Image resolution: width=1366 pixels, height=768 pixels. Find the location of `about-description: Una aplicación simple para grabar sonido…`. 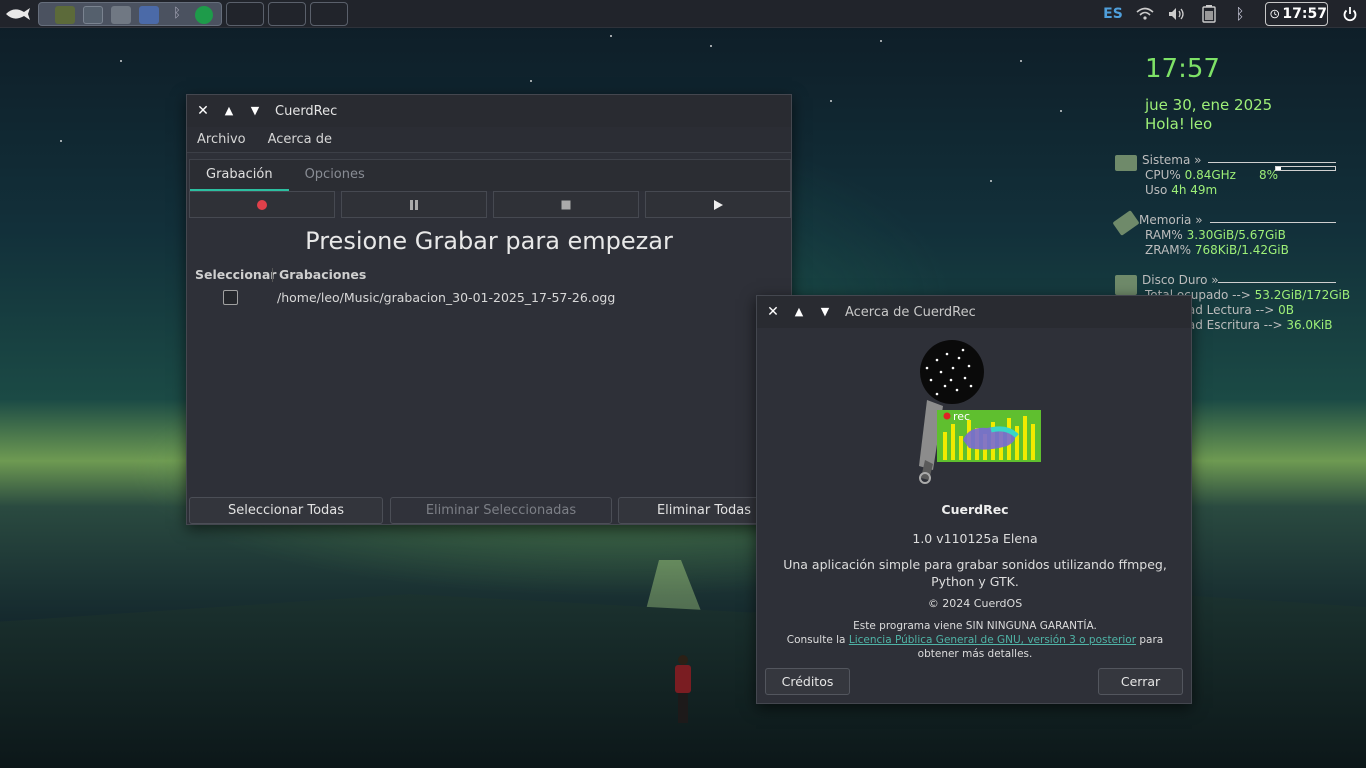

about-description: Una aplicación simple para grabar sonido… is located at coordinates (975, 573).